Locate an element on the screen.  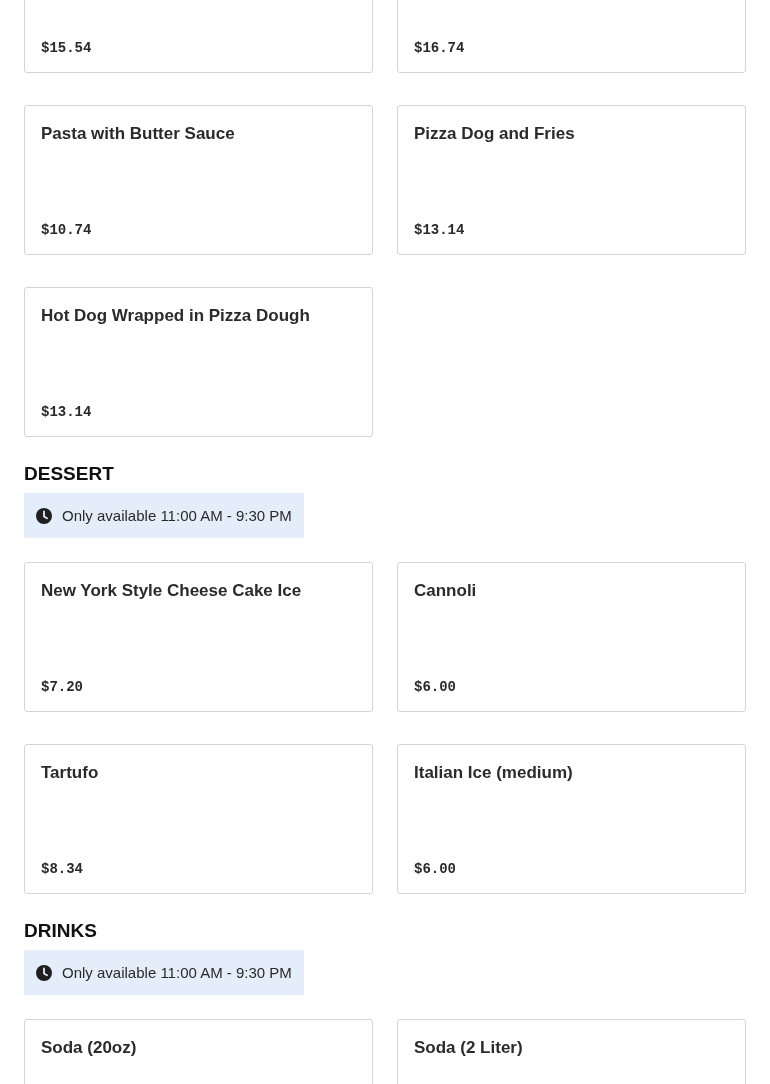
item-name: Cannoli is located at coordinates (446, 591).